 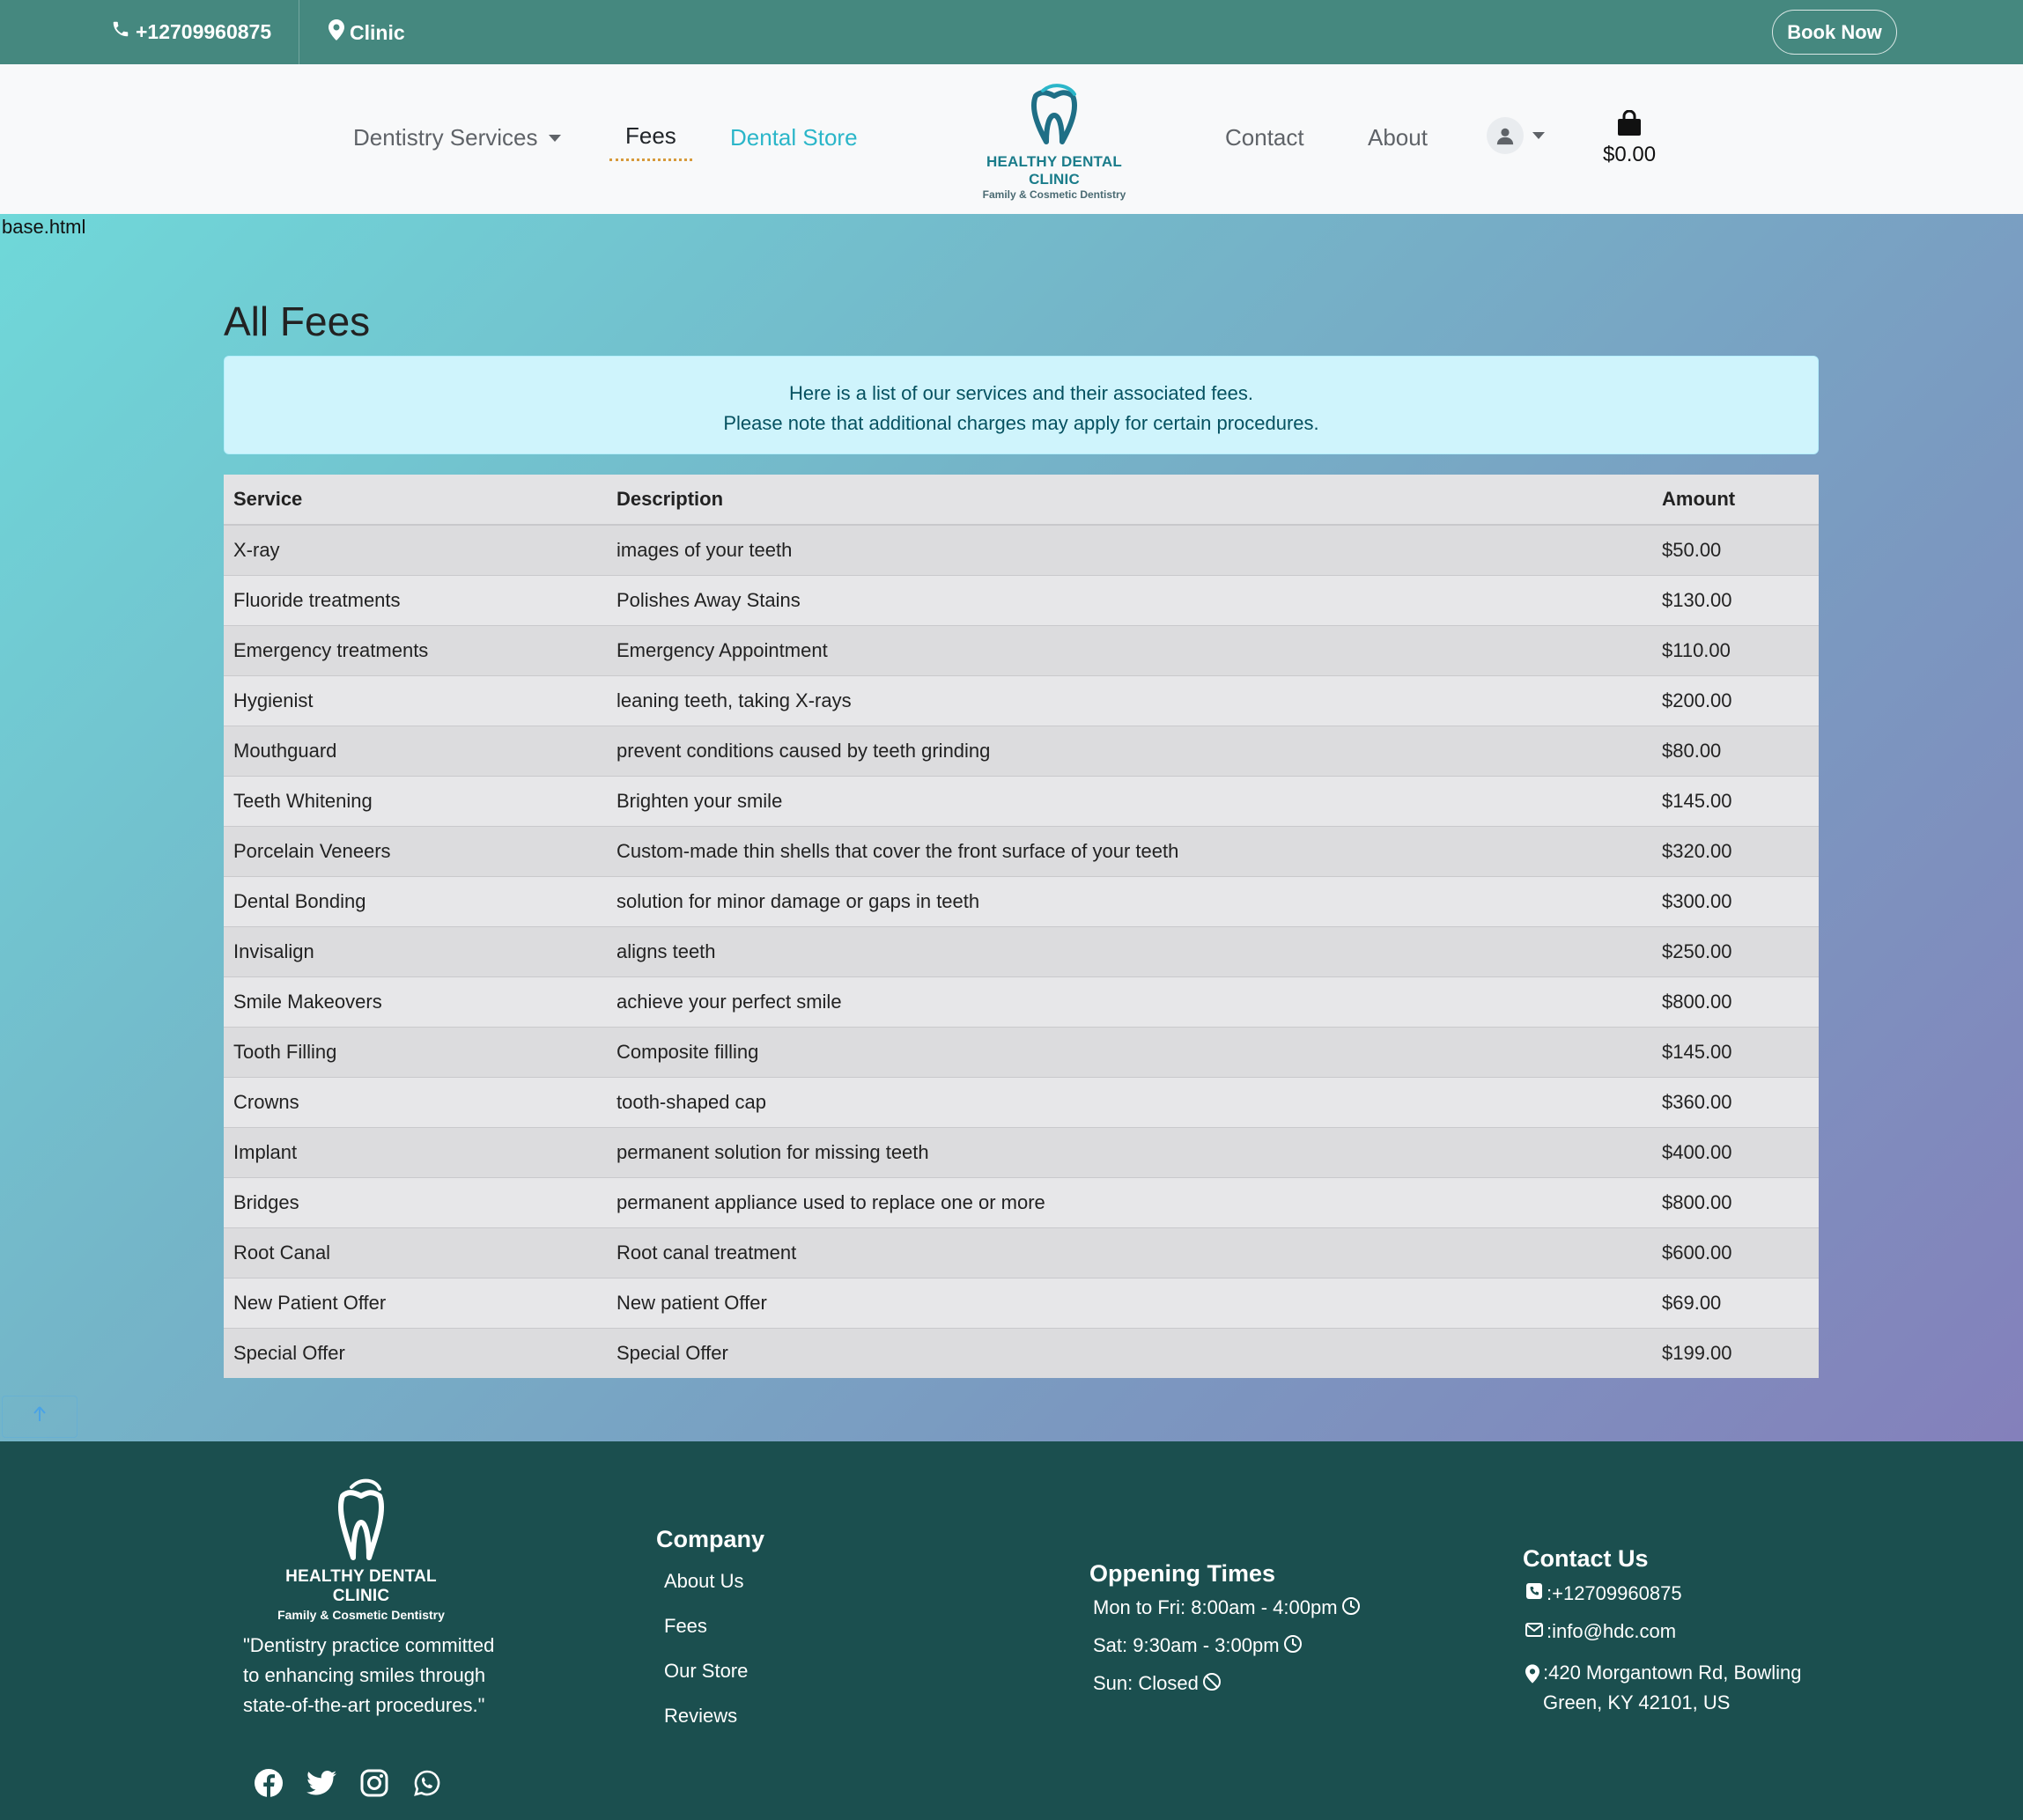 What do you see at coordinates (40, 1417) in the screenshot?
I see `scroll-to-top-button` at bounding box center [40, 1417].